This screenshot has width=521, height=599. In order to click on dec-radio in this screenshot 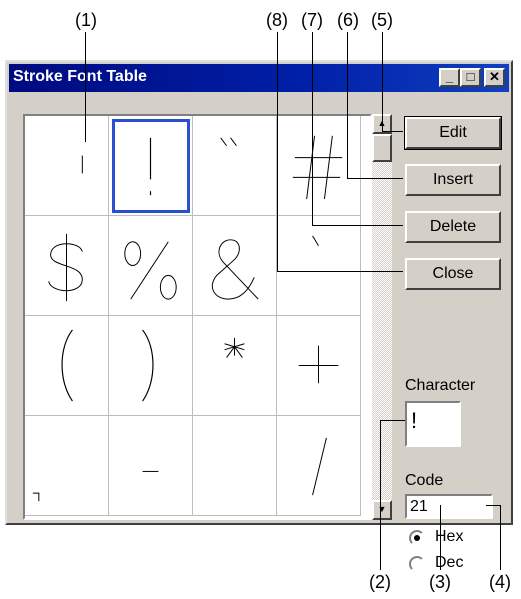, I will do `click(417, 564)`.